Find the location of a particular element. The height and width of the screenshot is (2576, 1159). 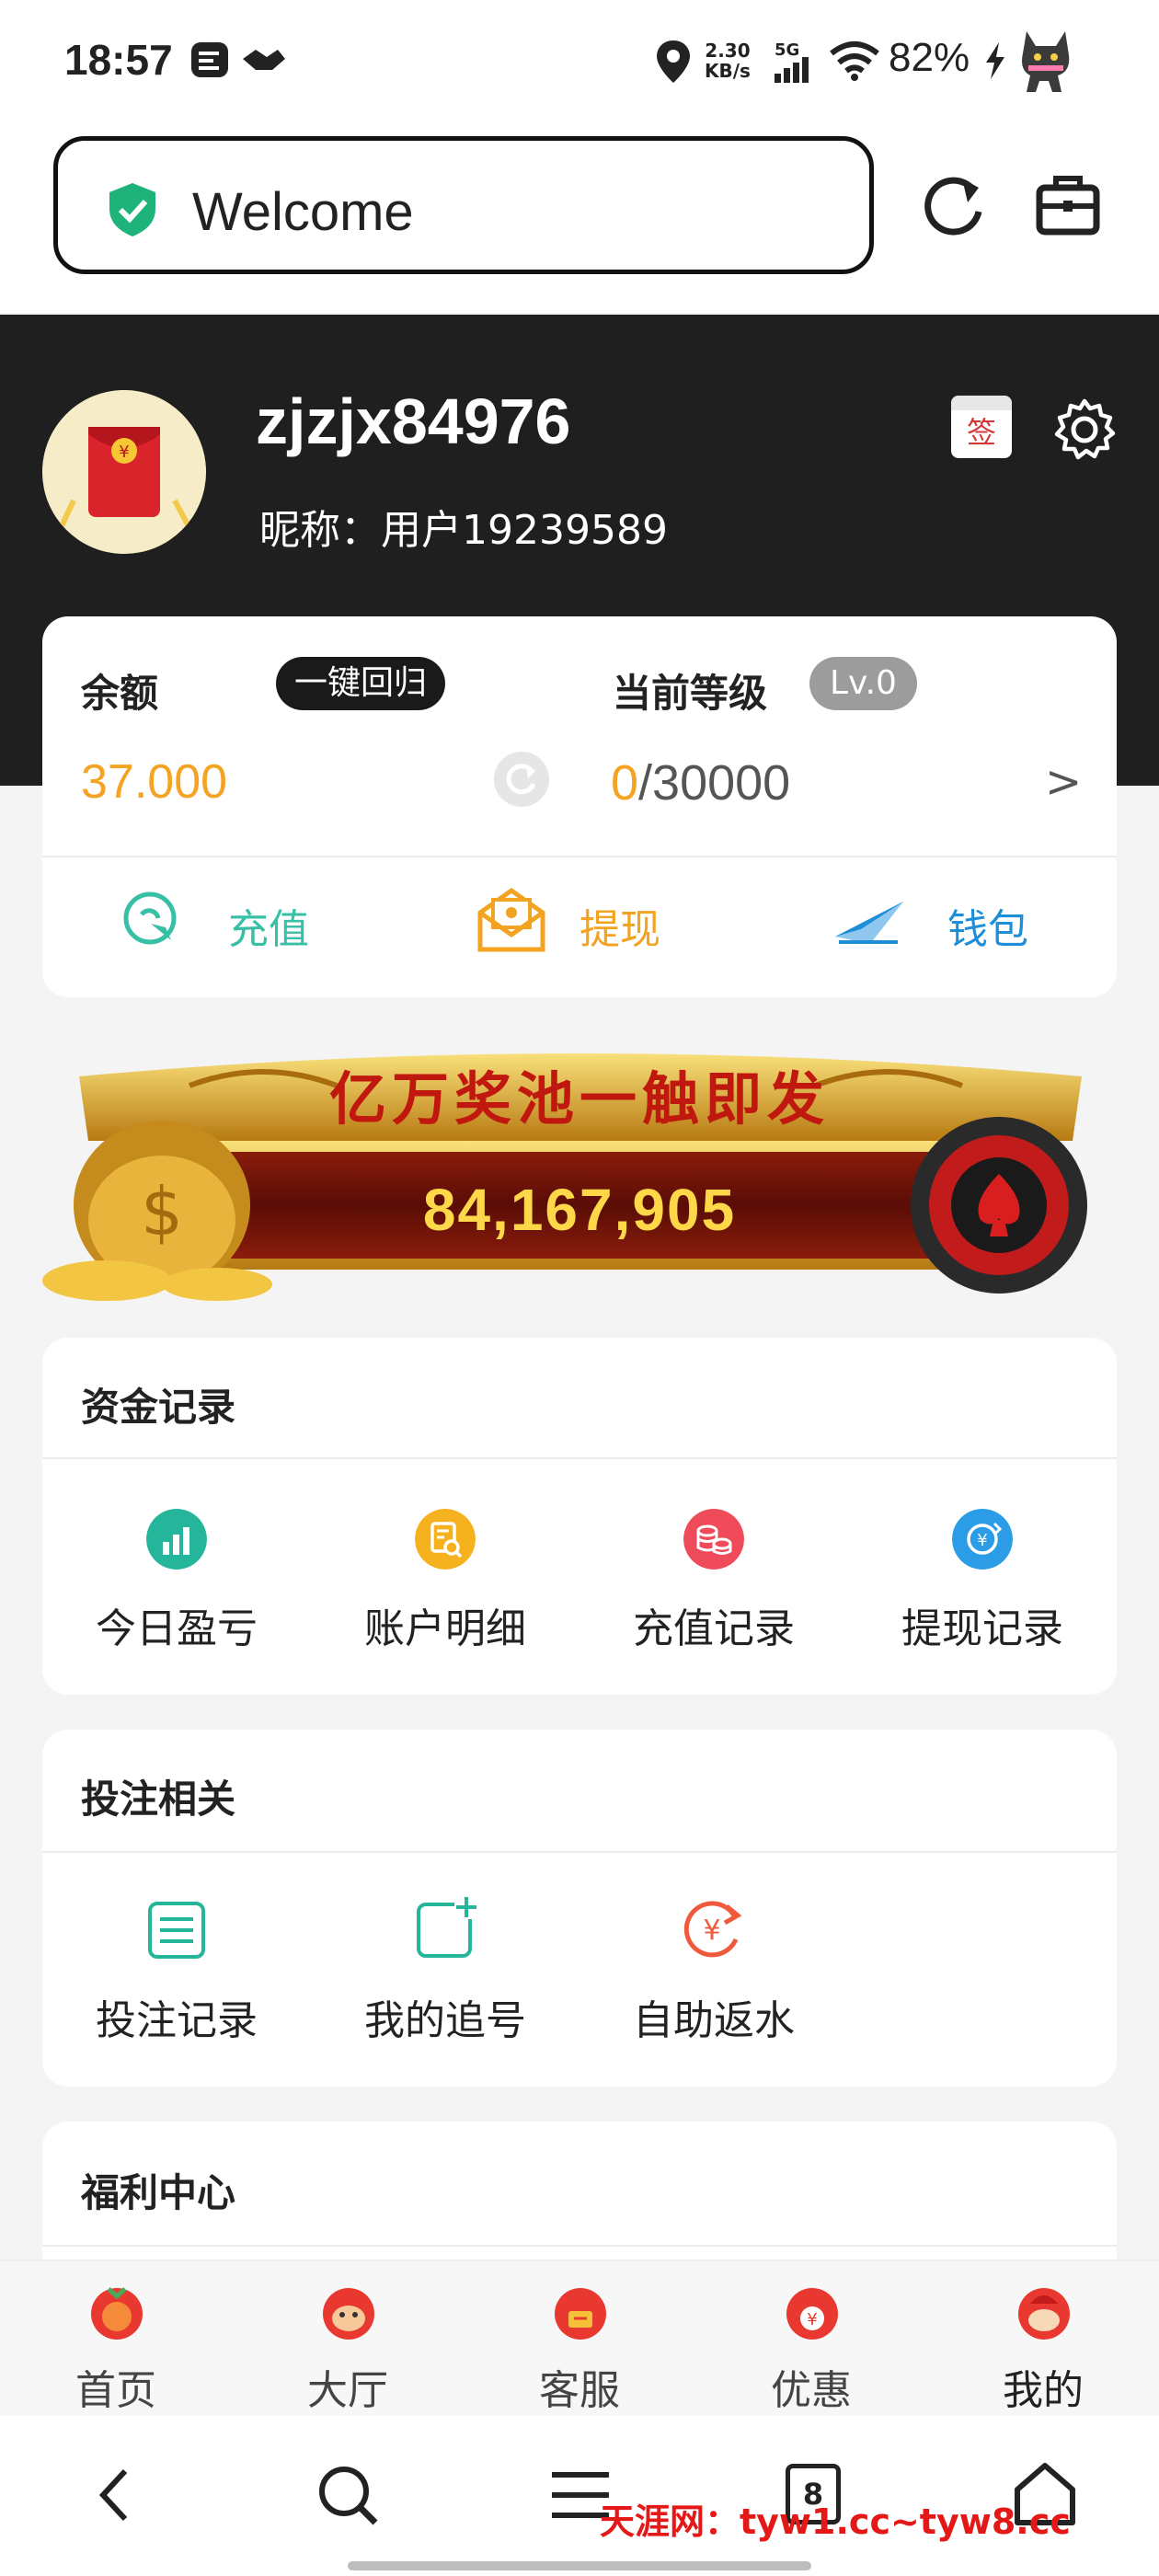

tab-service: 客服 is located at coordinates (579, 2339).